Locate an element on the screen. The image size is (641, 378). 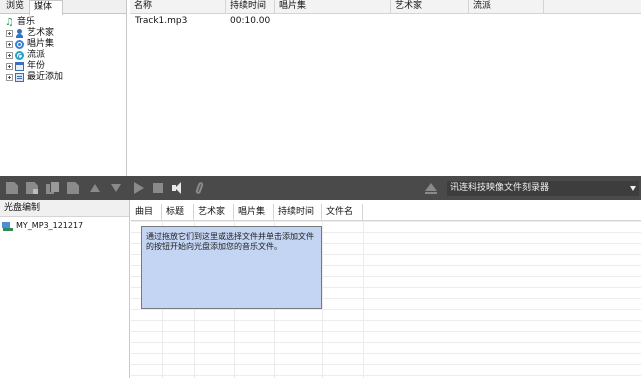
eject-icon is located at coordinates (431, 188).